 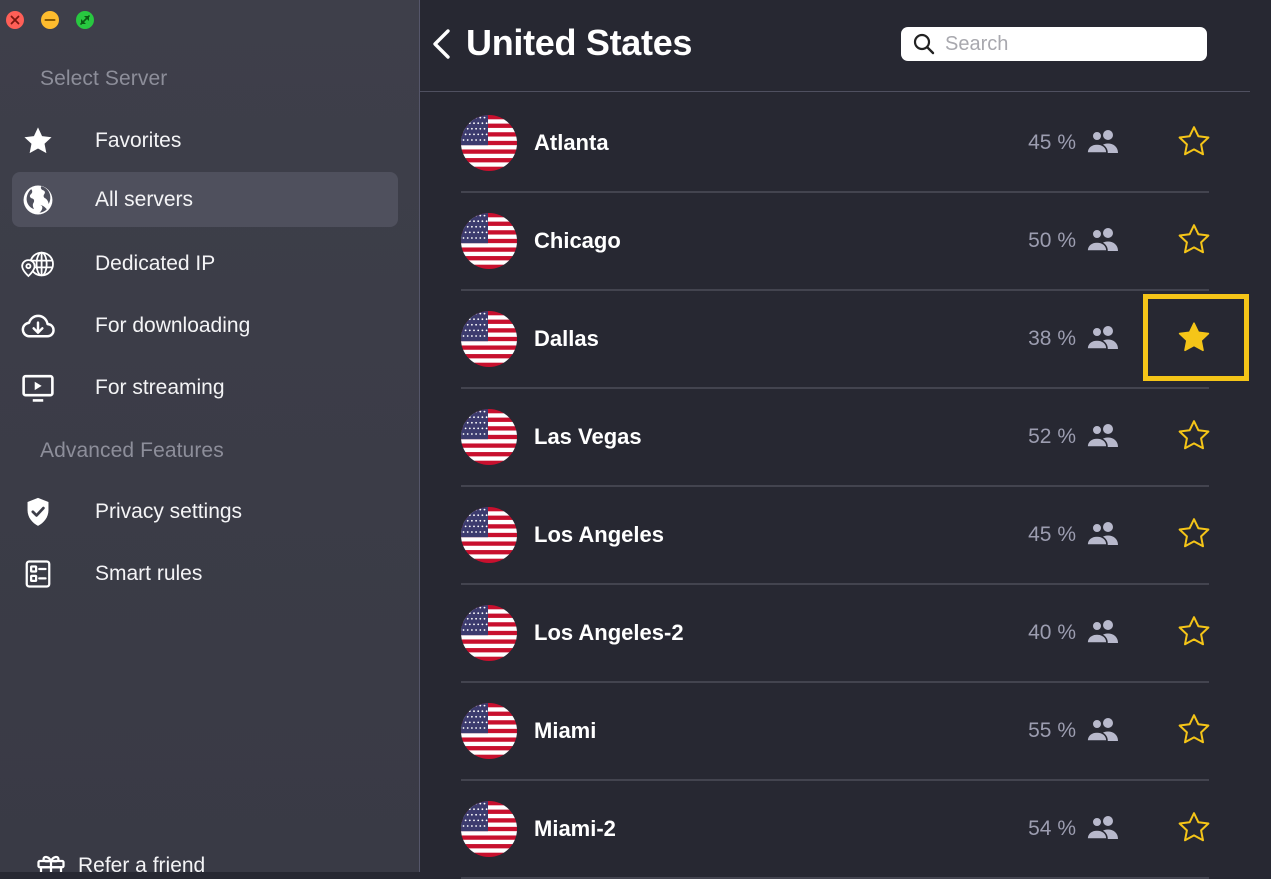 What do you see at coordinates (1052, 240) in the screenshot?
I see `server-load: 50 %` at bounding box center [1052, 240].